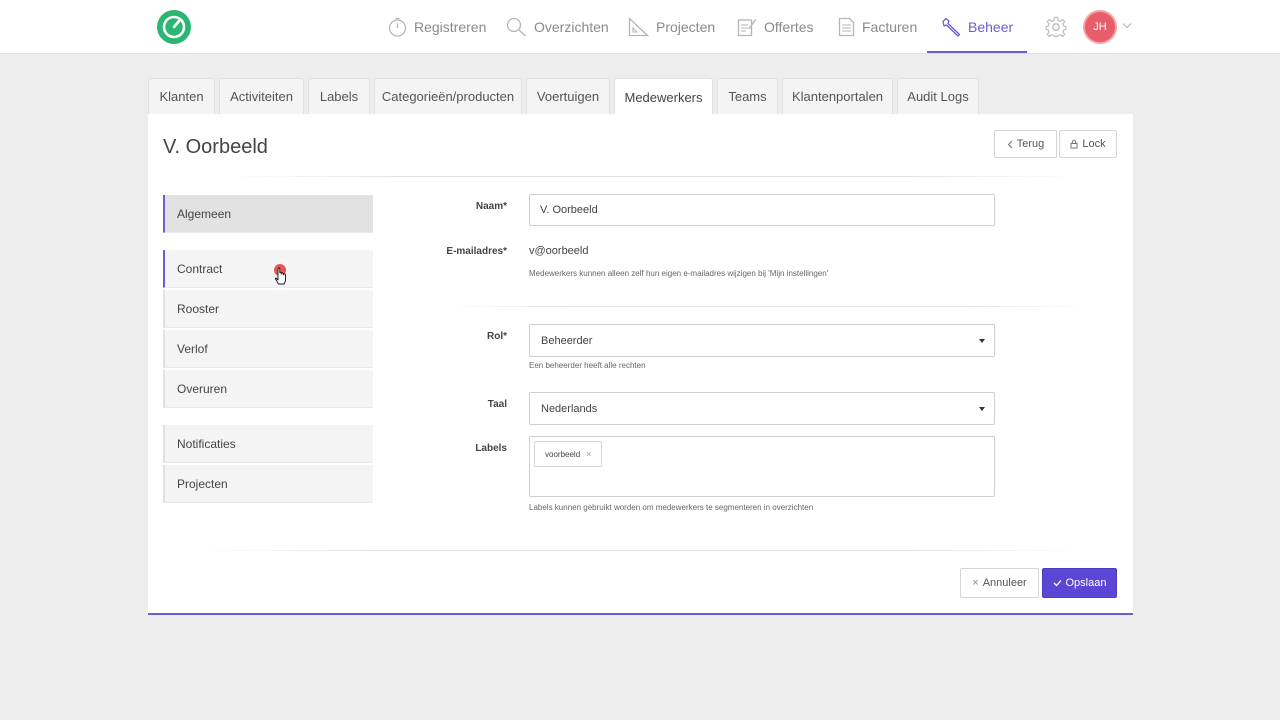  I want to click on tab-audit-logs: Audit Logs, so click(938, 96).